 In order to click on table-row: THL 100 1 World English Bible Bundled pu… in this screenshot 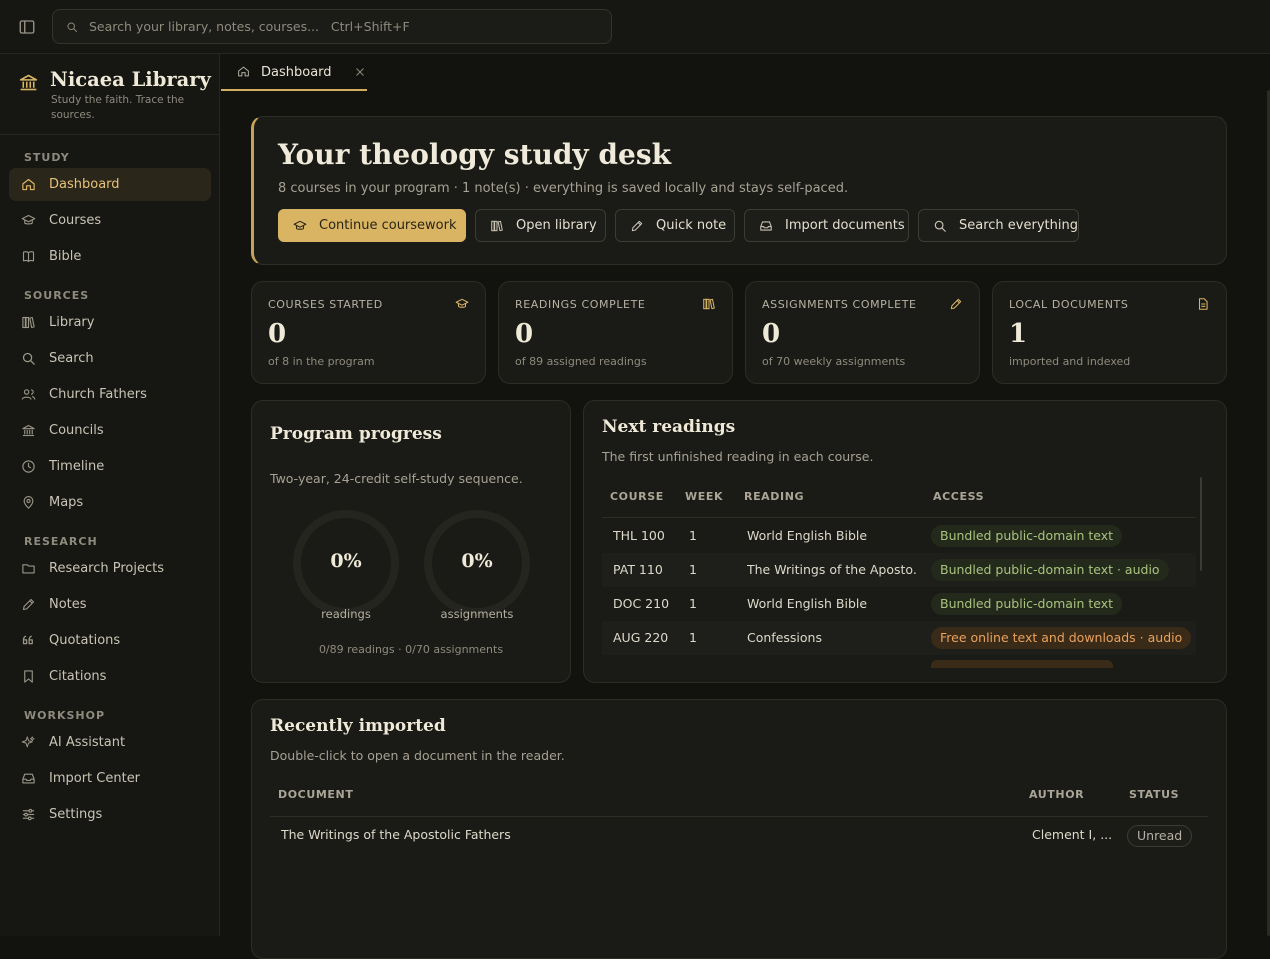, I will do `click(899, 536)`.